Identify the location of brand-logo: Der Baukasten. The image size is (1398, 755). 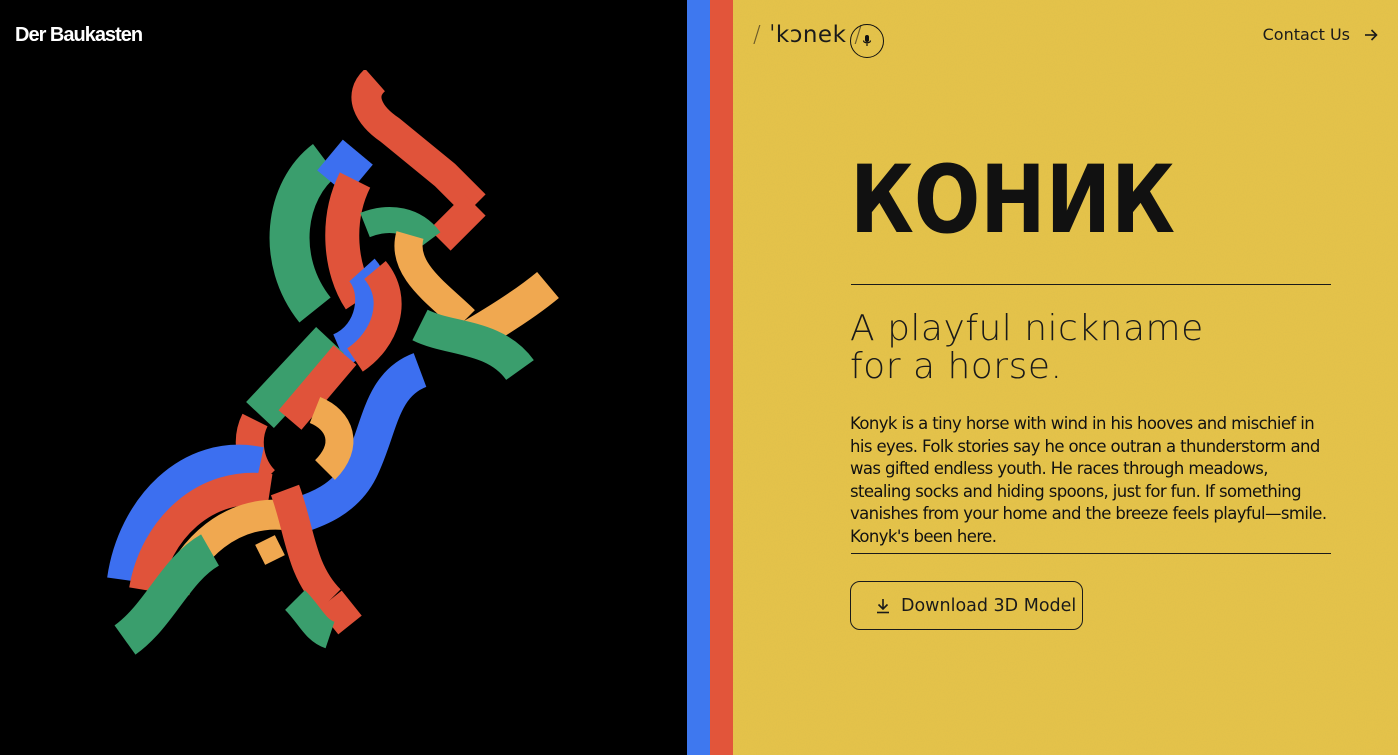
(79, 35).